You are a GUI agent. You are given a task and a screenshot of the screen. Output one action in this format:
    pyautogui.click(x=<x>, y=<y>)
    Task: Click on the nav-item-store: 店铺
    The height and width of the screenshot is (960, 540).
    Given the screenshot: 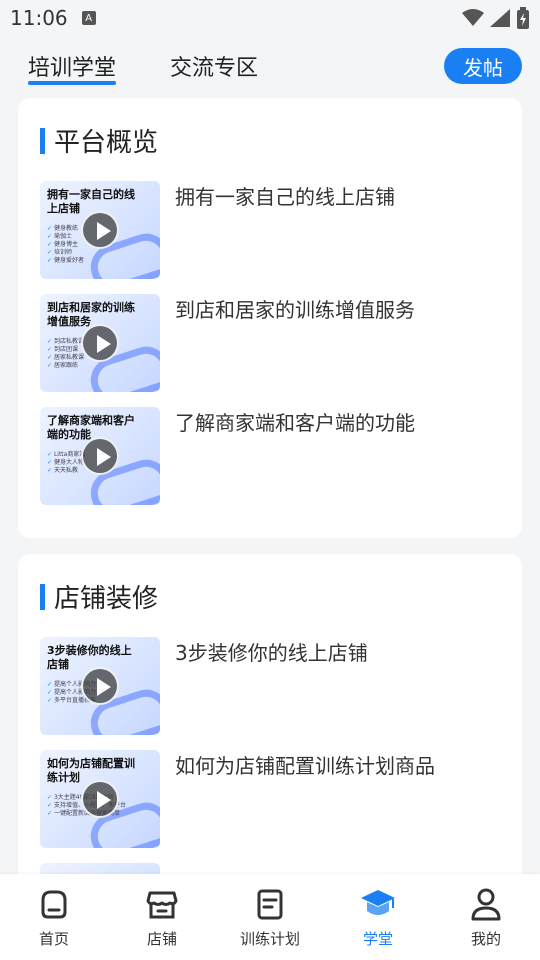 What is the action you would take?
    pyautogui.click(x=162, y=917)
    